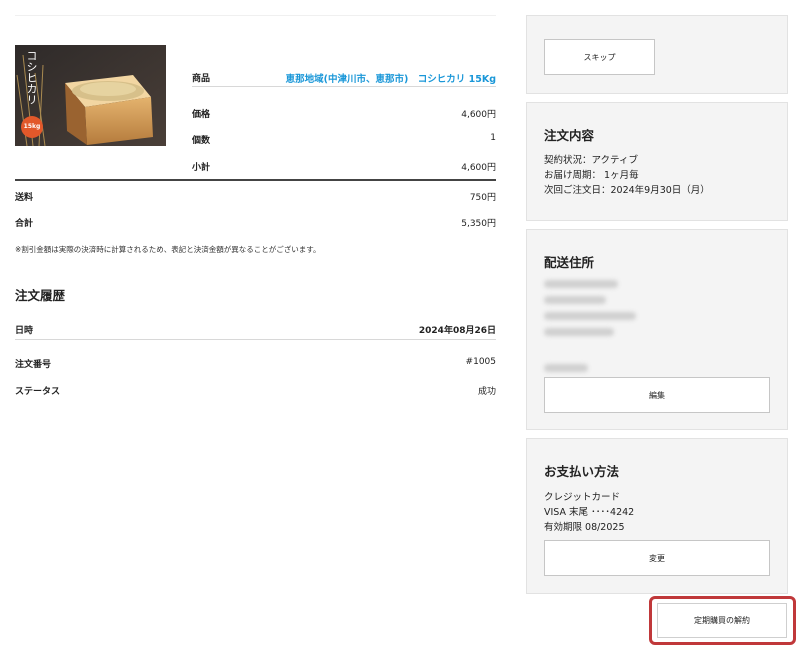  What do you see at coordinates (591, 175) in the screenshot?
I see `delivery-cycle: お届け周期： 1ヶ月毎` at bounding box center [591, 175].